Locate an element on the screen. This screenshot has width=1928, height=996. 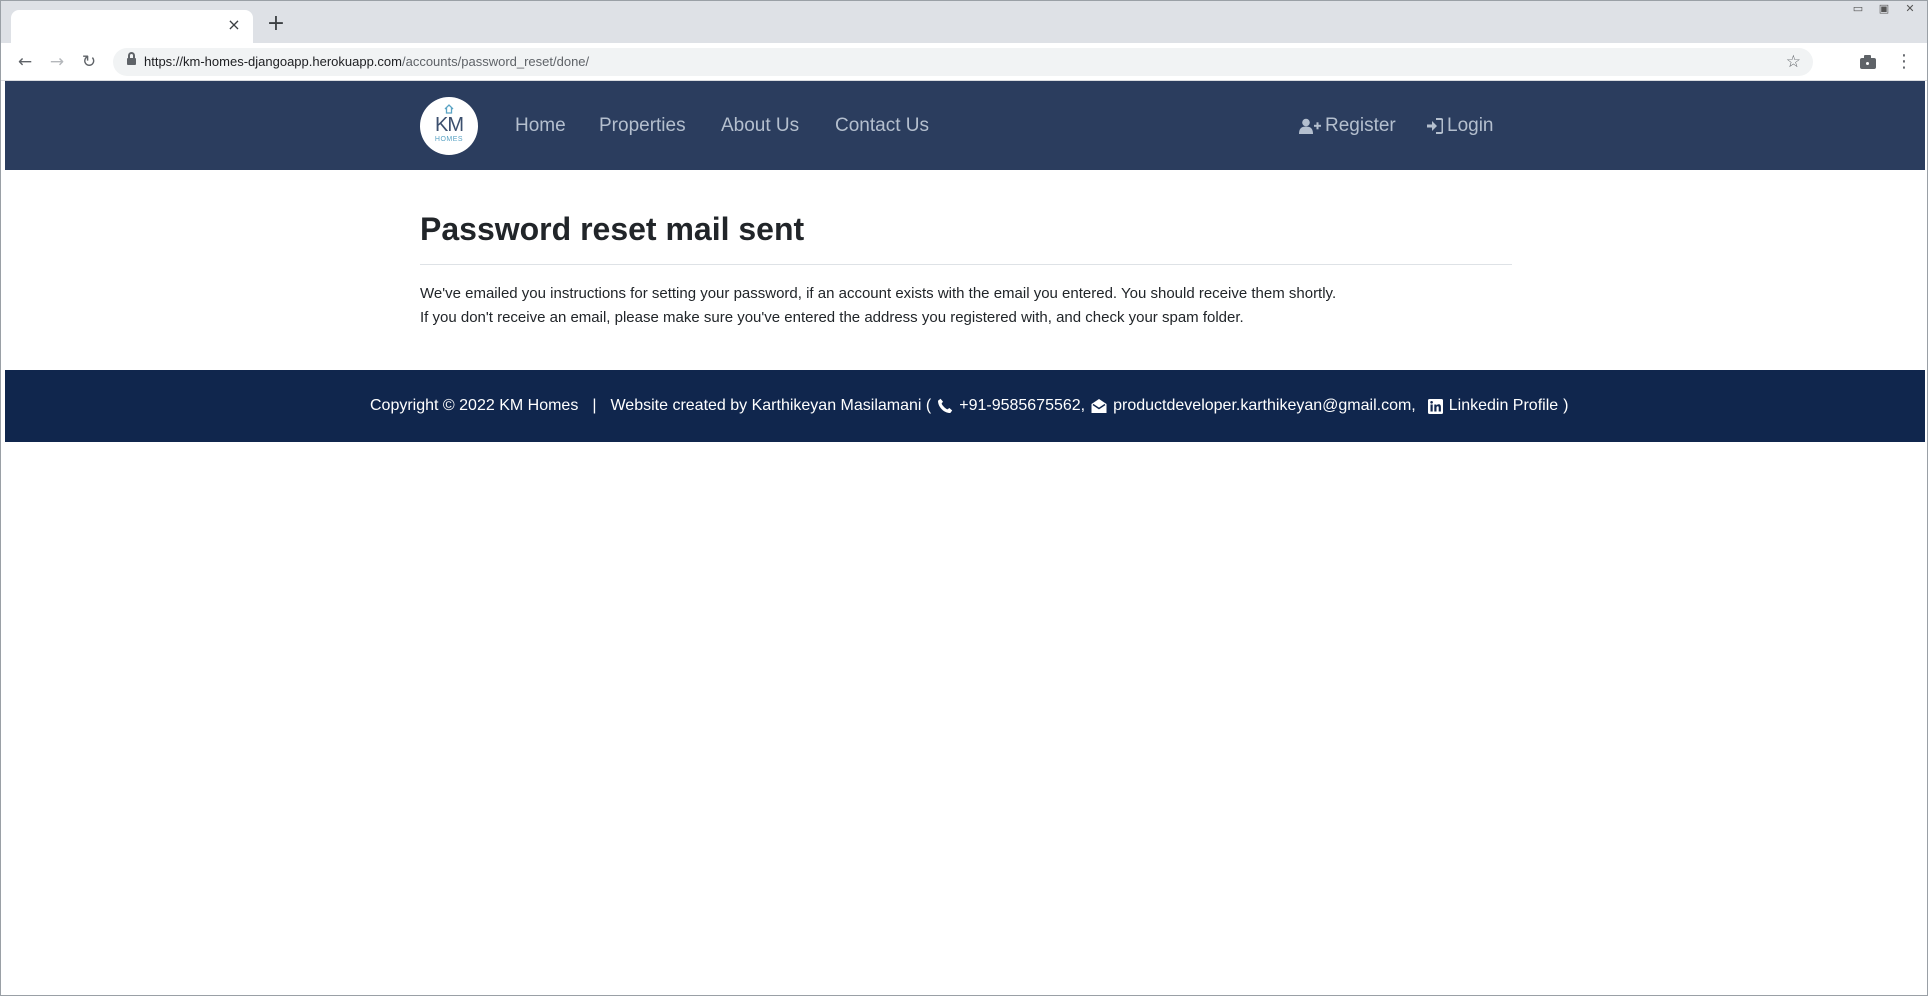
logo-subtext: HOMES is located at coordinates (449, 139).